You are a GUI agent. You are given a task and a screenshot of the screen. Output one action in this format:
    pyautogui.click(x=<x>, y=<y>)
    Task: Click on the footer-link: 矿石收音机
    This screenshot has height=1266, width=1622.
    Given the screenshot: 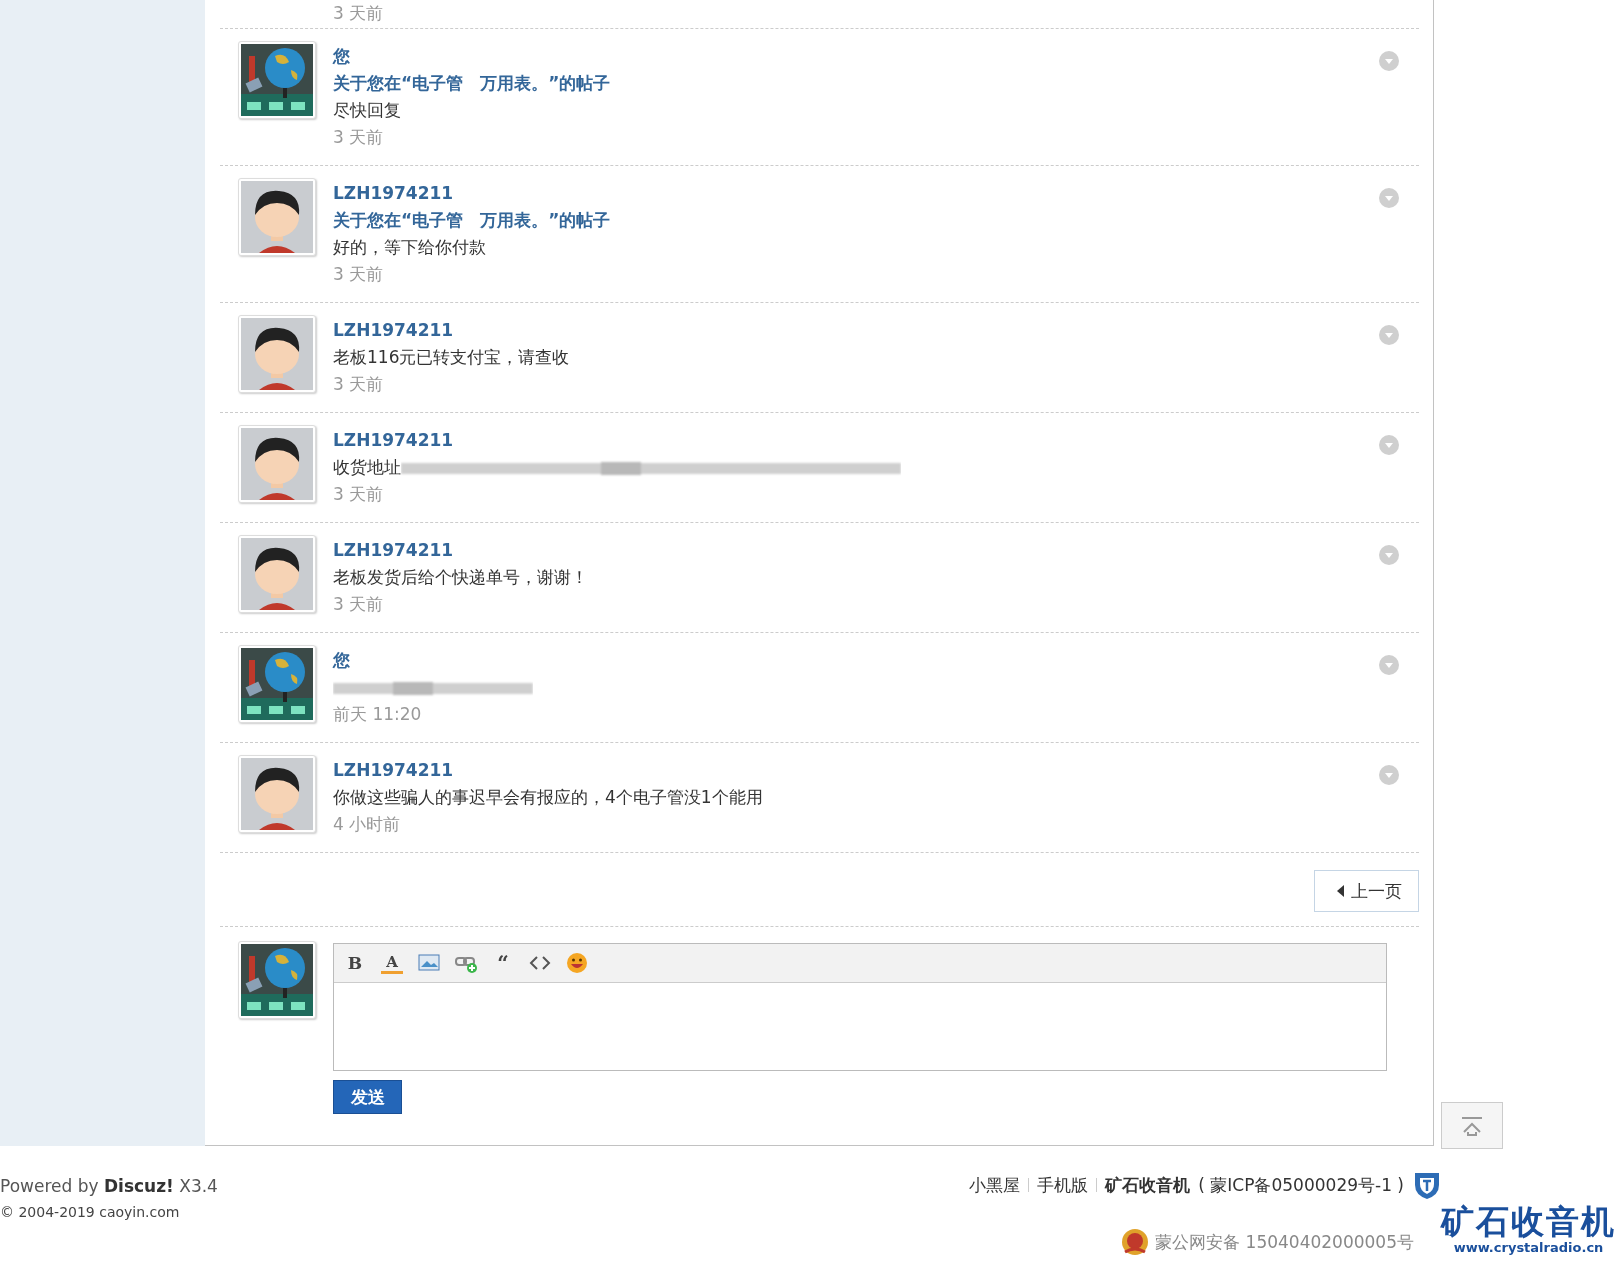 What is the action you would take?
    pyautogui.click(x=1148, y=1185)
    